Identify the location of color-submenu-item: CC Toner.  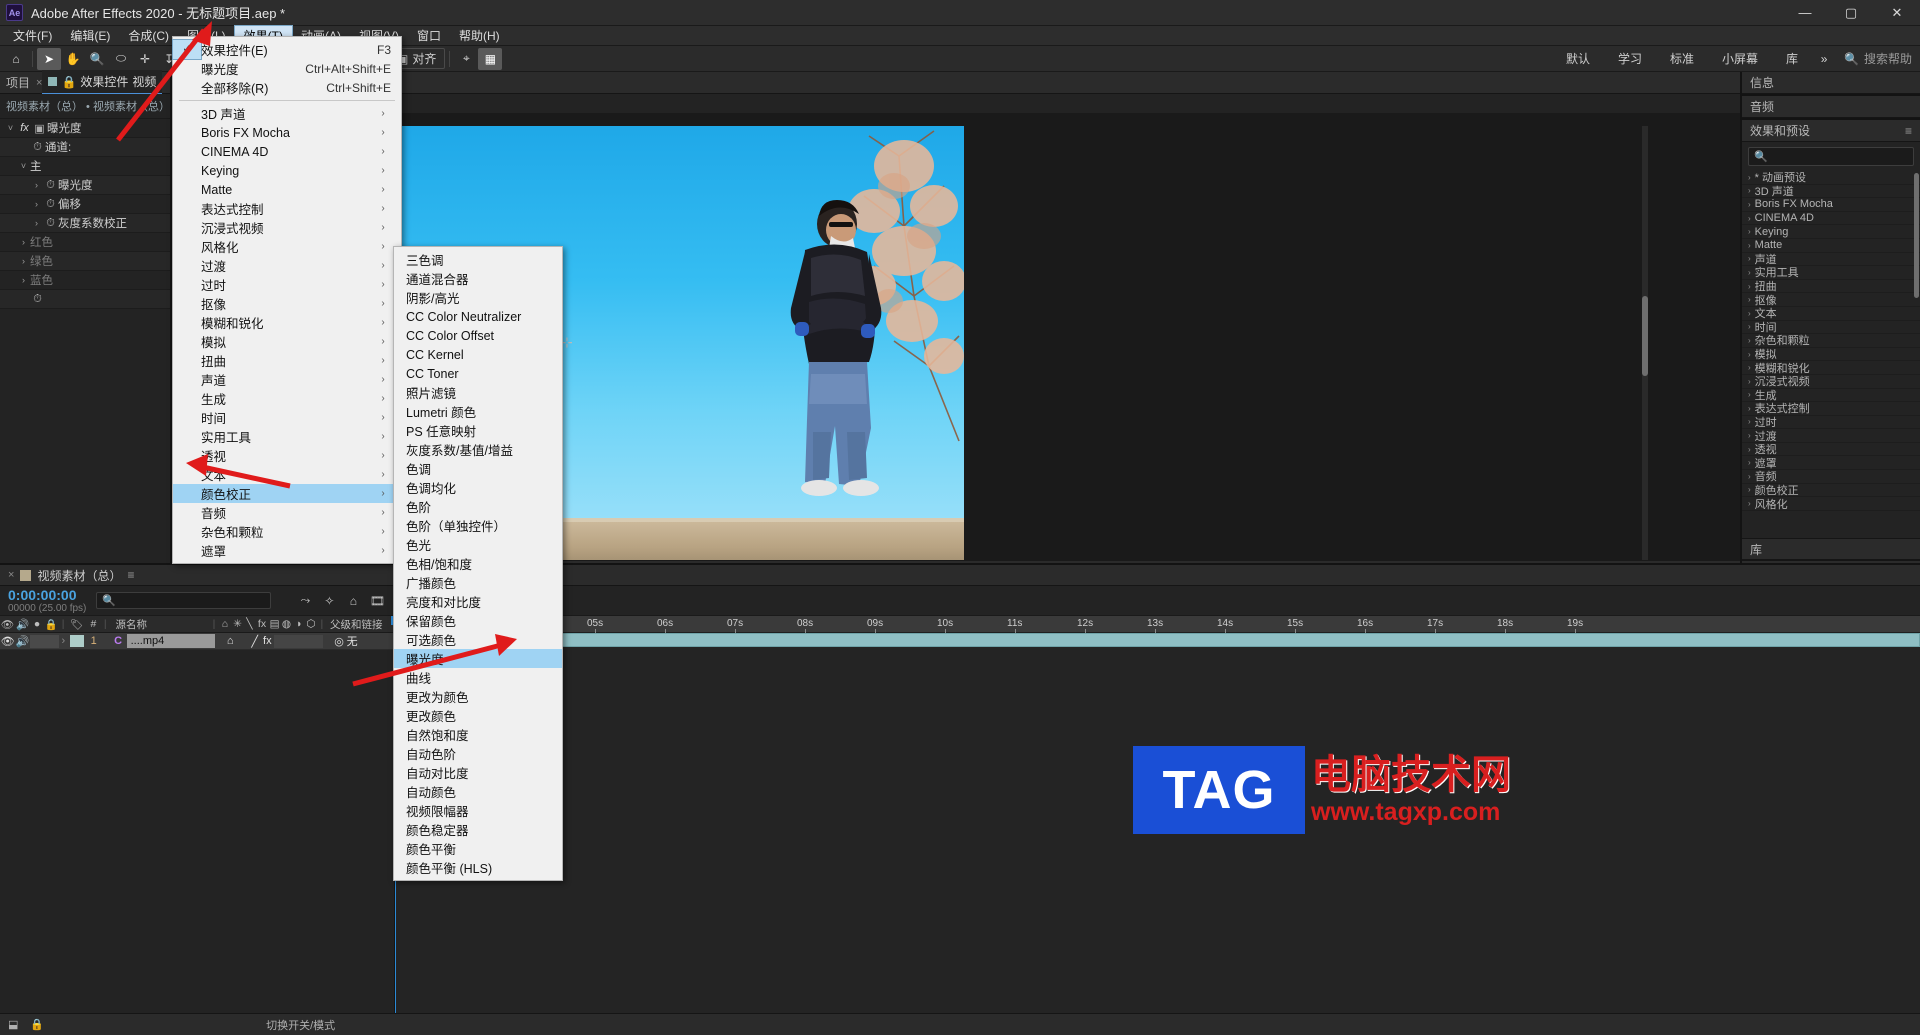
(478, 373).